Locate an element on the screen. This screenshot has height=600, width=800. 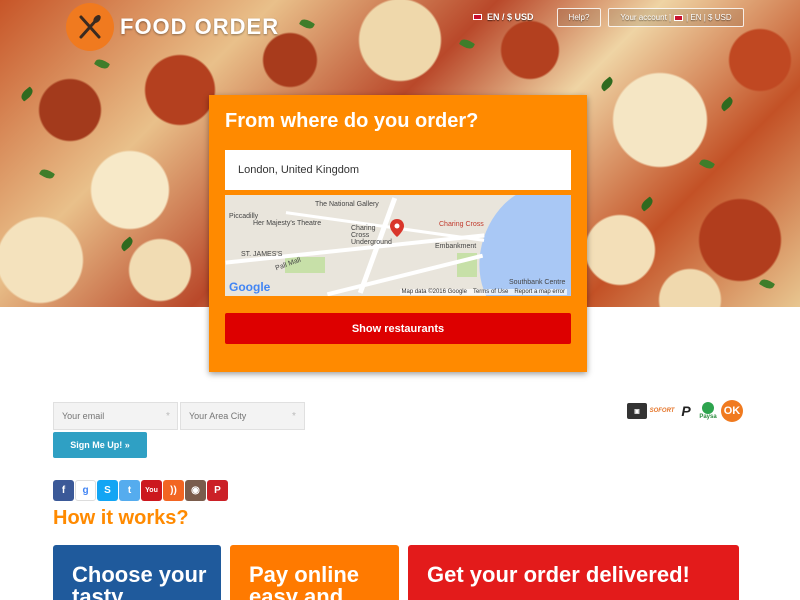
map-report-link: Report a map error is located at coordinates (539, 292).